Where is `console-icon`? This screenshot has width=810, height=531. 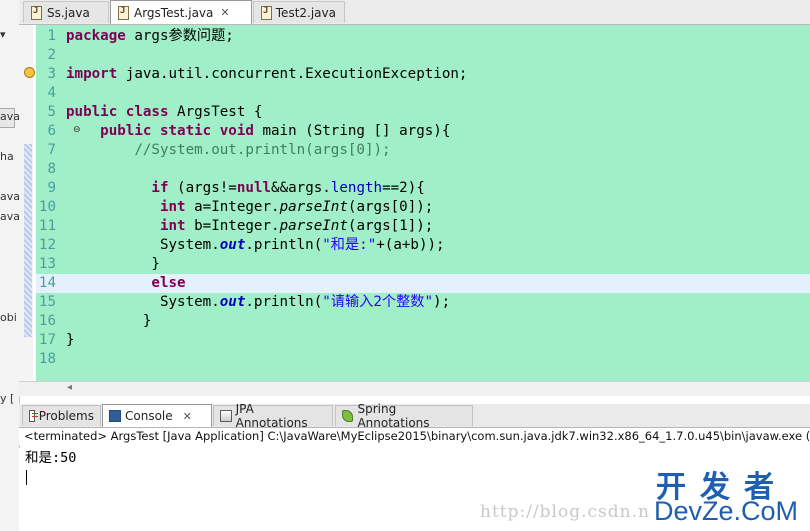 console-icon is located at coordinates (115, 416).